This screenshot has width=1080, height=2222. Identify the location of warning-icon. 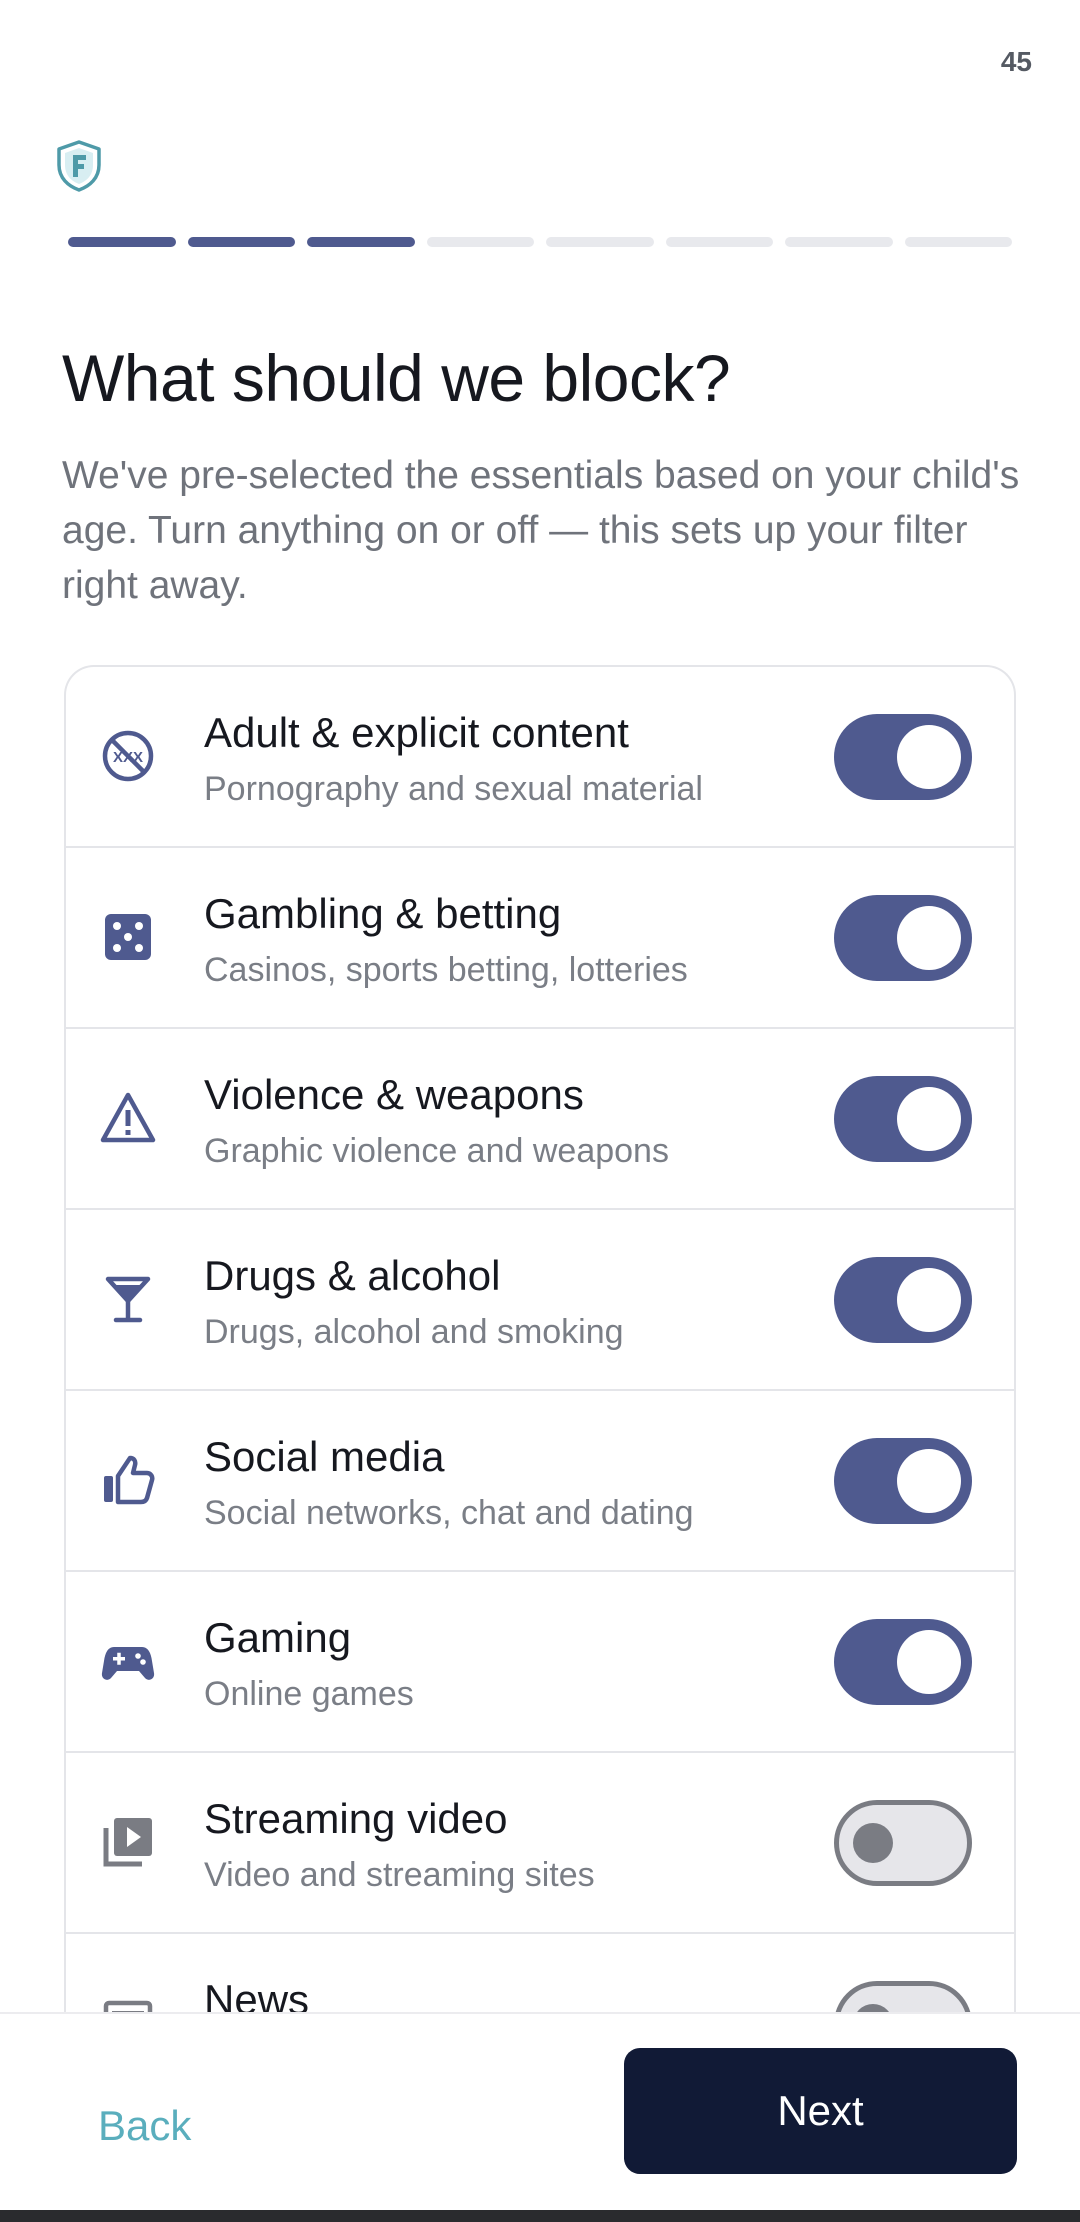
(128, 1118).